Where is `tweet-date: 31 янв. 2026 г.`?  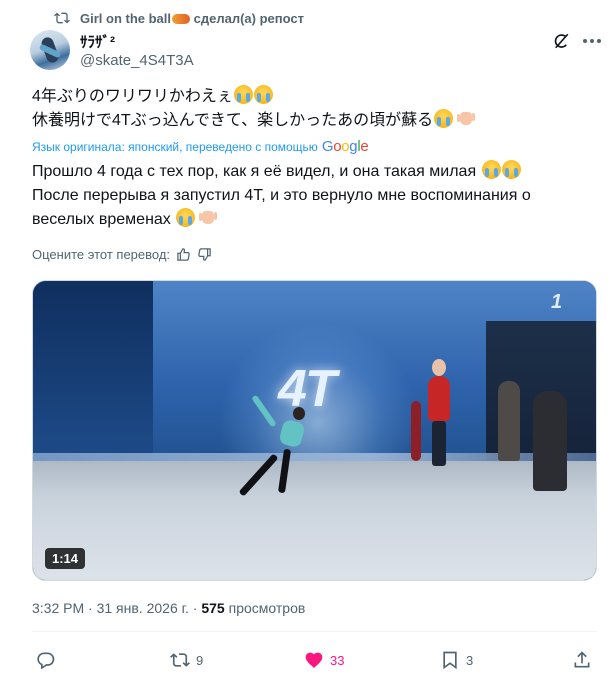 tweet-date: 31 янв. 2026 г. is located at coordinates (143, 608).